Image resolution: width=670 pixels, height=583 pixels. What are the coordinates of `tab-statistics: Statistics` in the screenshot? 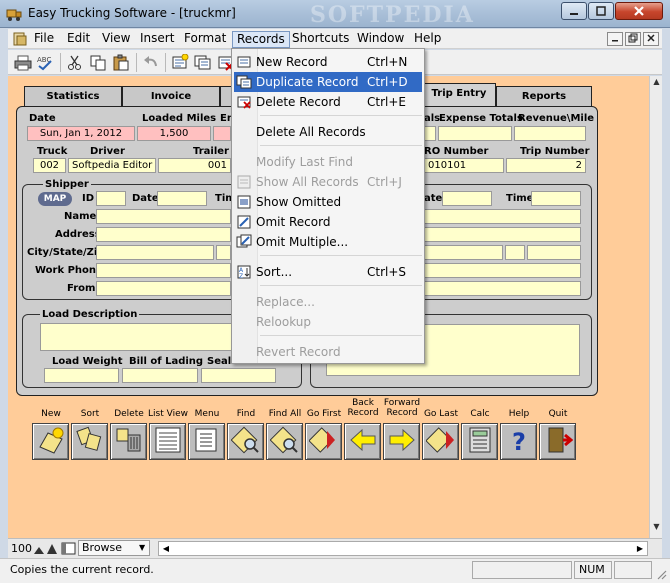 It's located at (73, 96).